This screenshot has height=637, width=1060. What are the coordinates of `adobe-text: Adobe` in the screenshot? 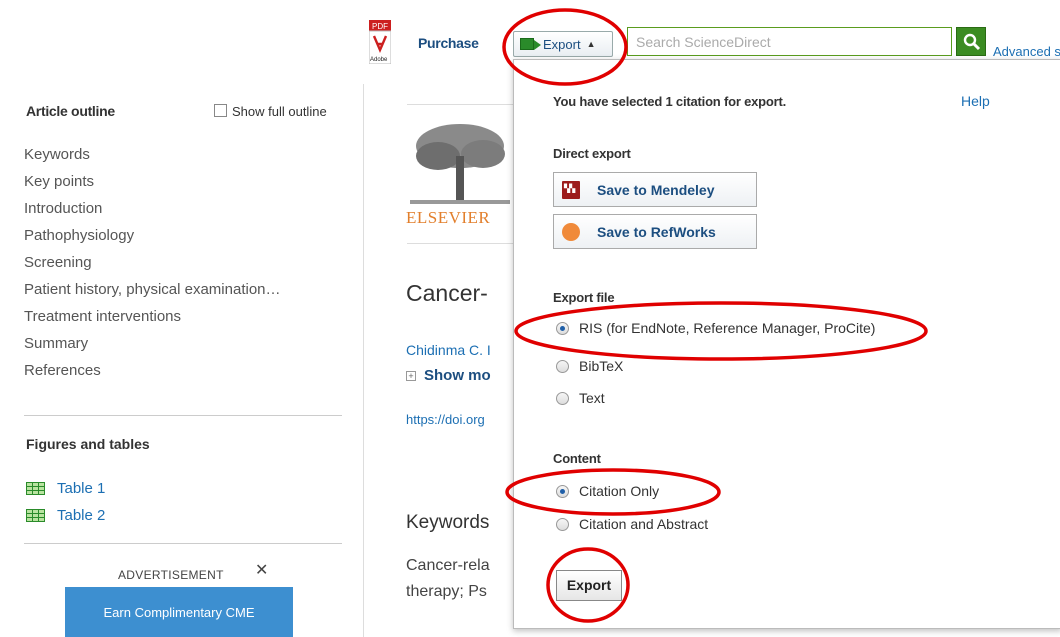 It's located at (379, 60).